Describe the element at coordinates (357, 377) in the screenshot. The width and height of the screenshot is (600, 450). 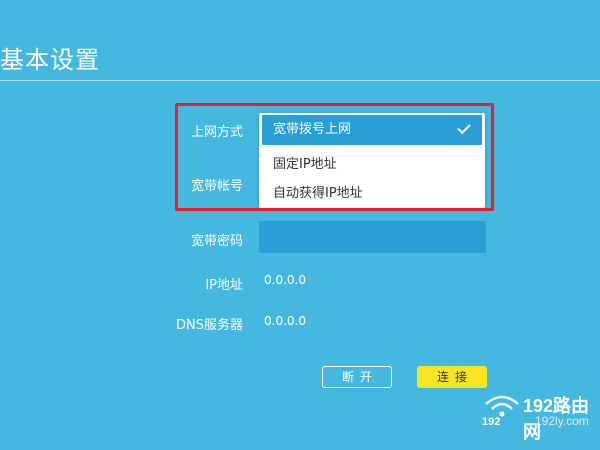
I see `disconnect-button: 断开` at that location.